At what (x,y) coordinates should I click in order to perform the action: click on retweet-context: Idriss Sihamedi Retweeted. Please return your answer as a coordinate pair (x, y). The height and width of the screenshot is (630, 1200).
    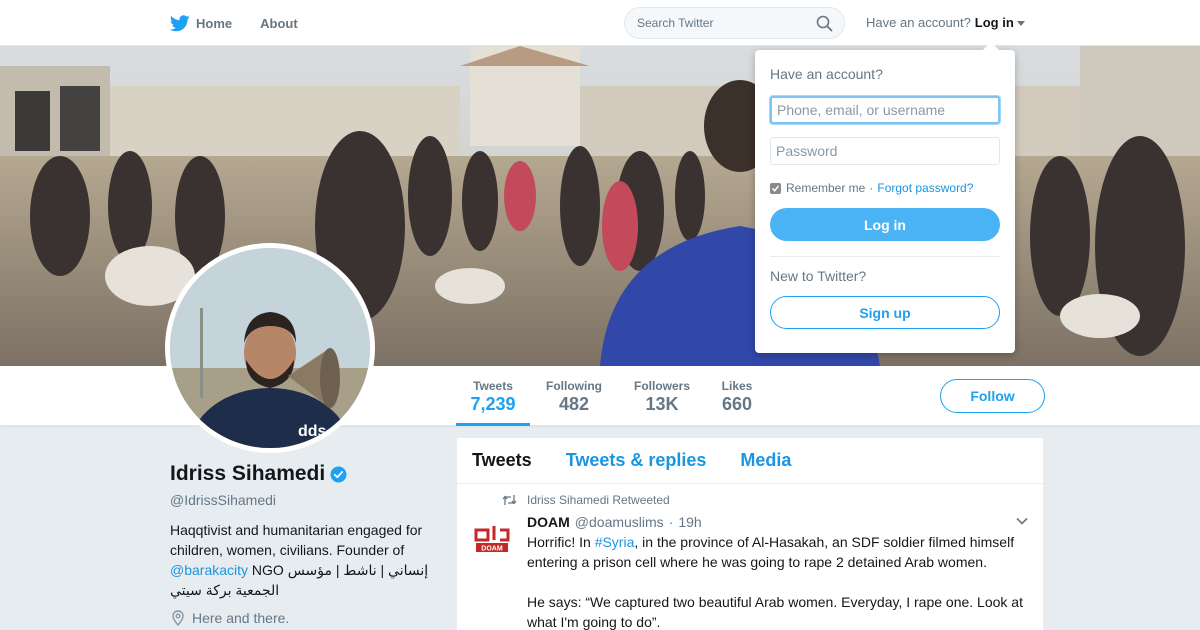
    Looking at the image, I should click on (765, 500).